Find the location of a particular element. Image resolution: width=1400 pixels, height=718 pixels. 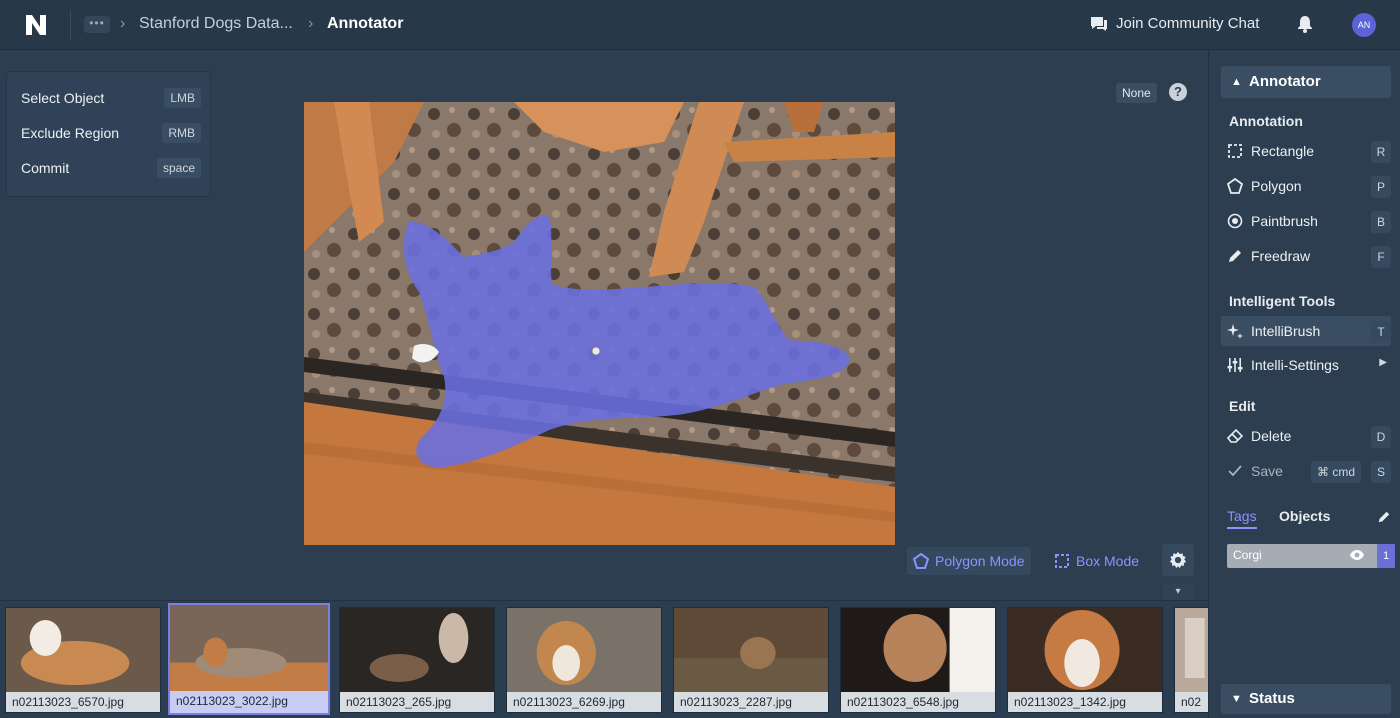

status-title: Status is located at coordinates (1272, 698).